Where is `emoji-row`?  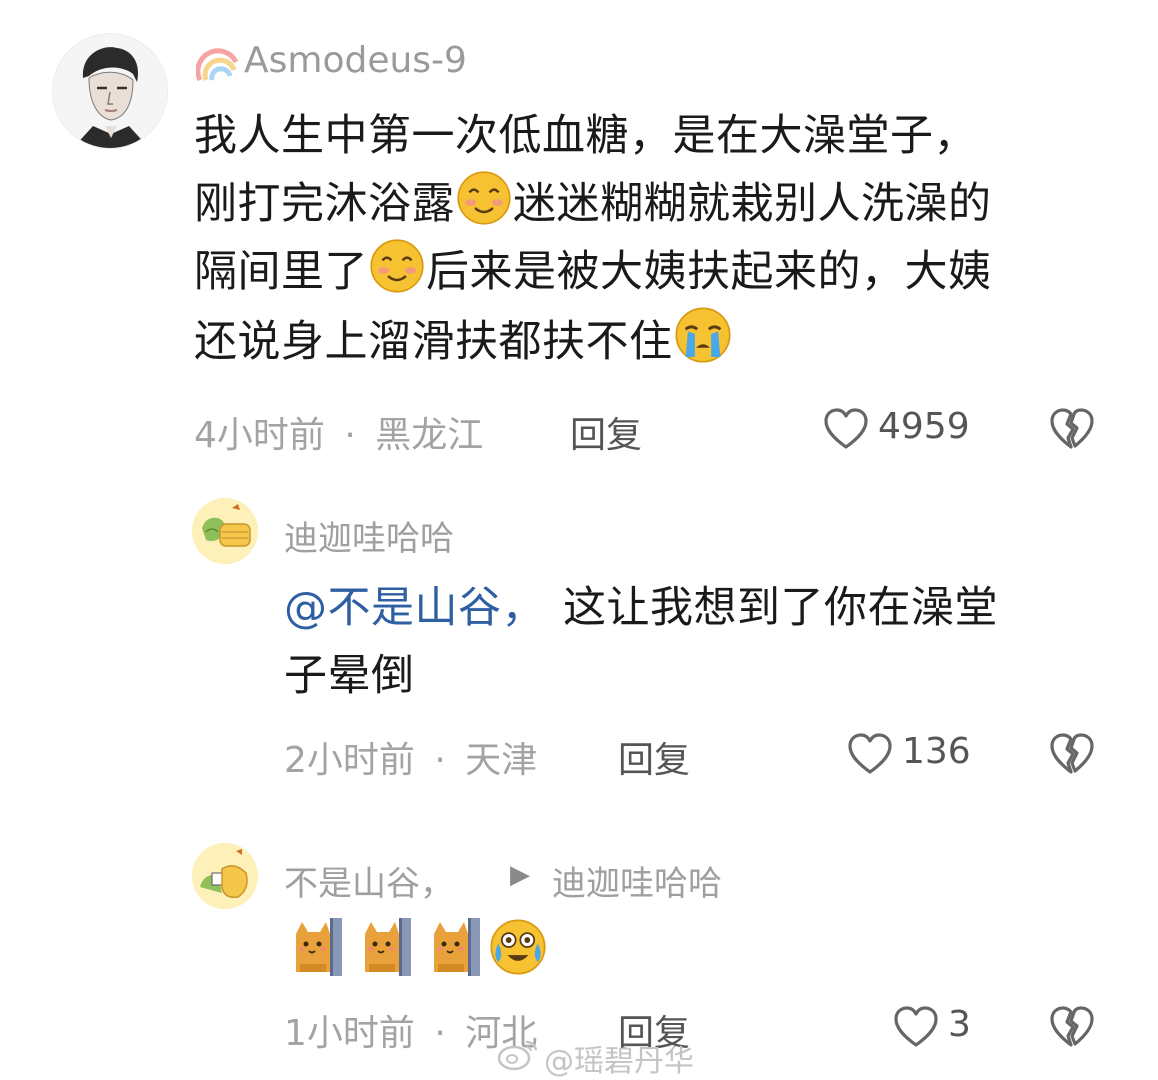
emoji-row is located at coordinates (418, 947).